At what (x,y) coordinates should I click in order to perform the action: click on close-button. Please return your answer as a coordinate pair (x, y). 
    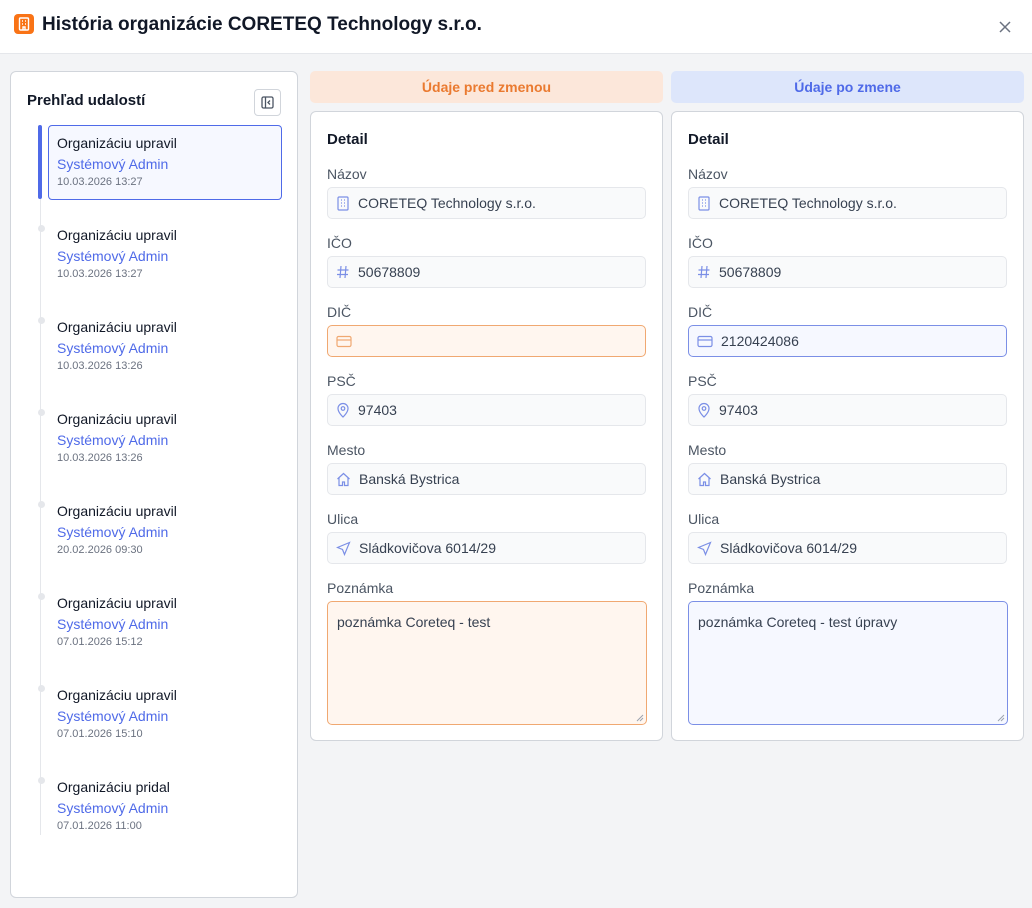
    Looking at the image, I should click on (1005, 27).